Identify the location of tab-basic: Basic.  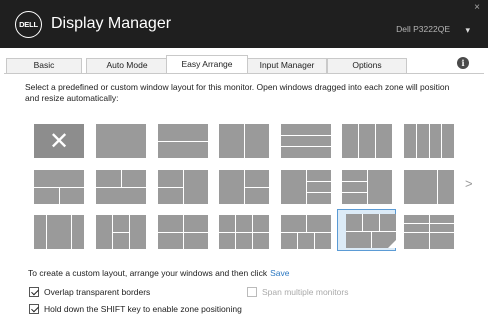
(44, 65).